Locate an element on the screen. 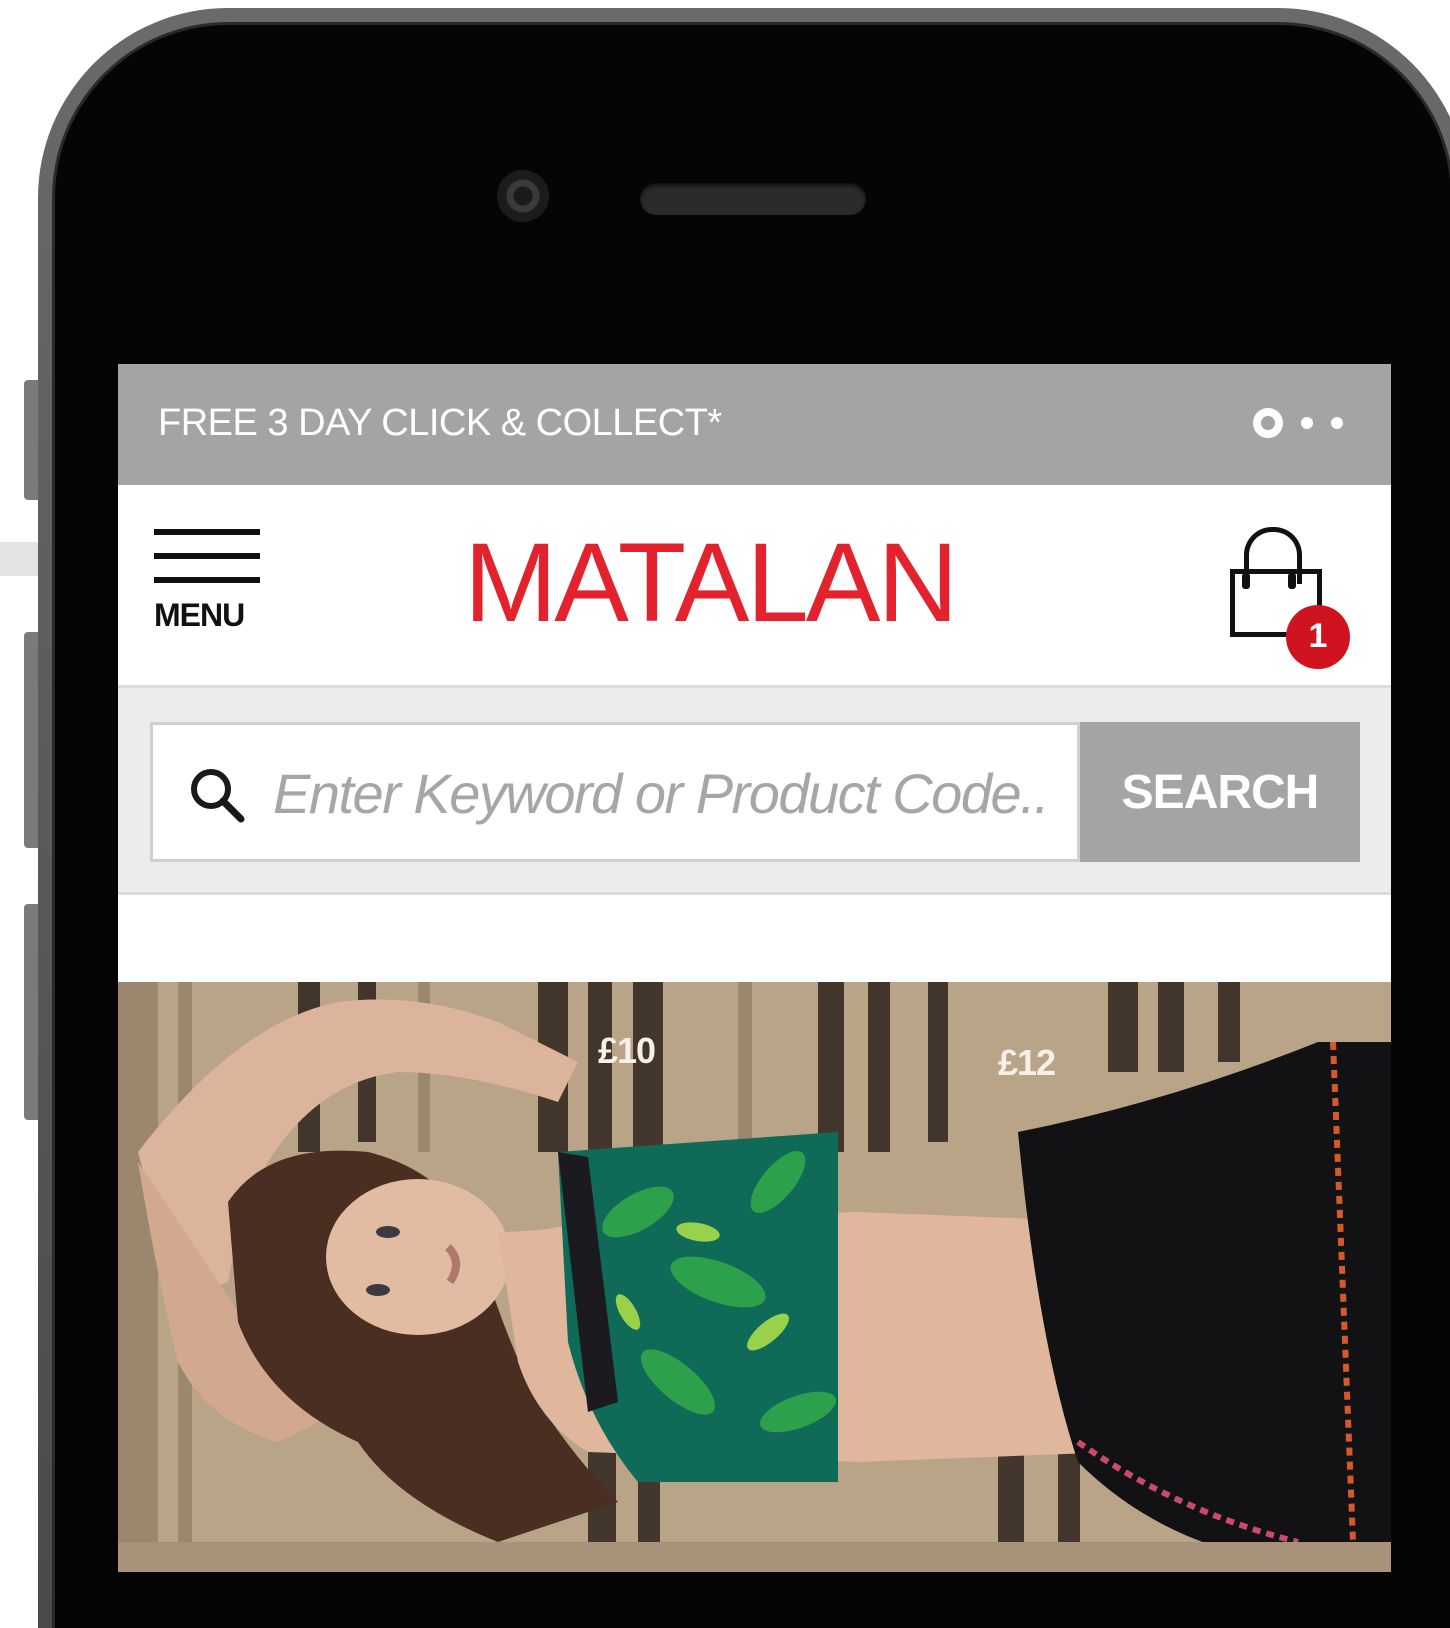 This screenshot has height=1628, width=1450. price-tag-value: £10 is located at coordinates (627, 1050).